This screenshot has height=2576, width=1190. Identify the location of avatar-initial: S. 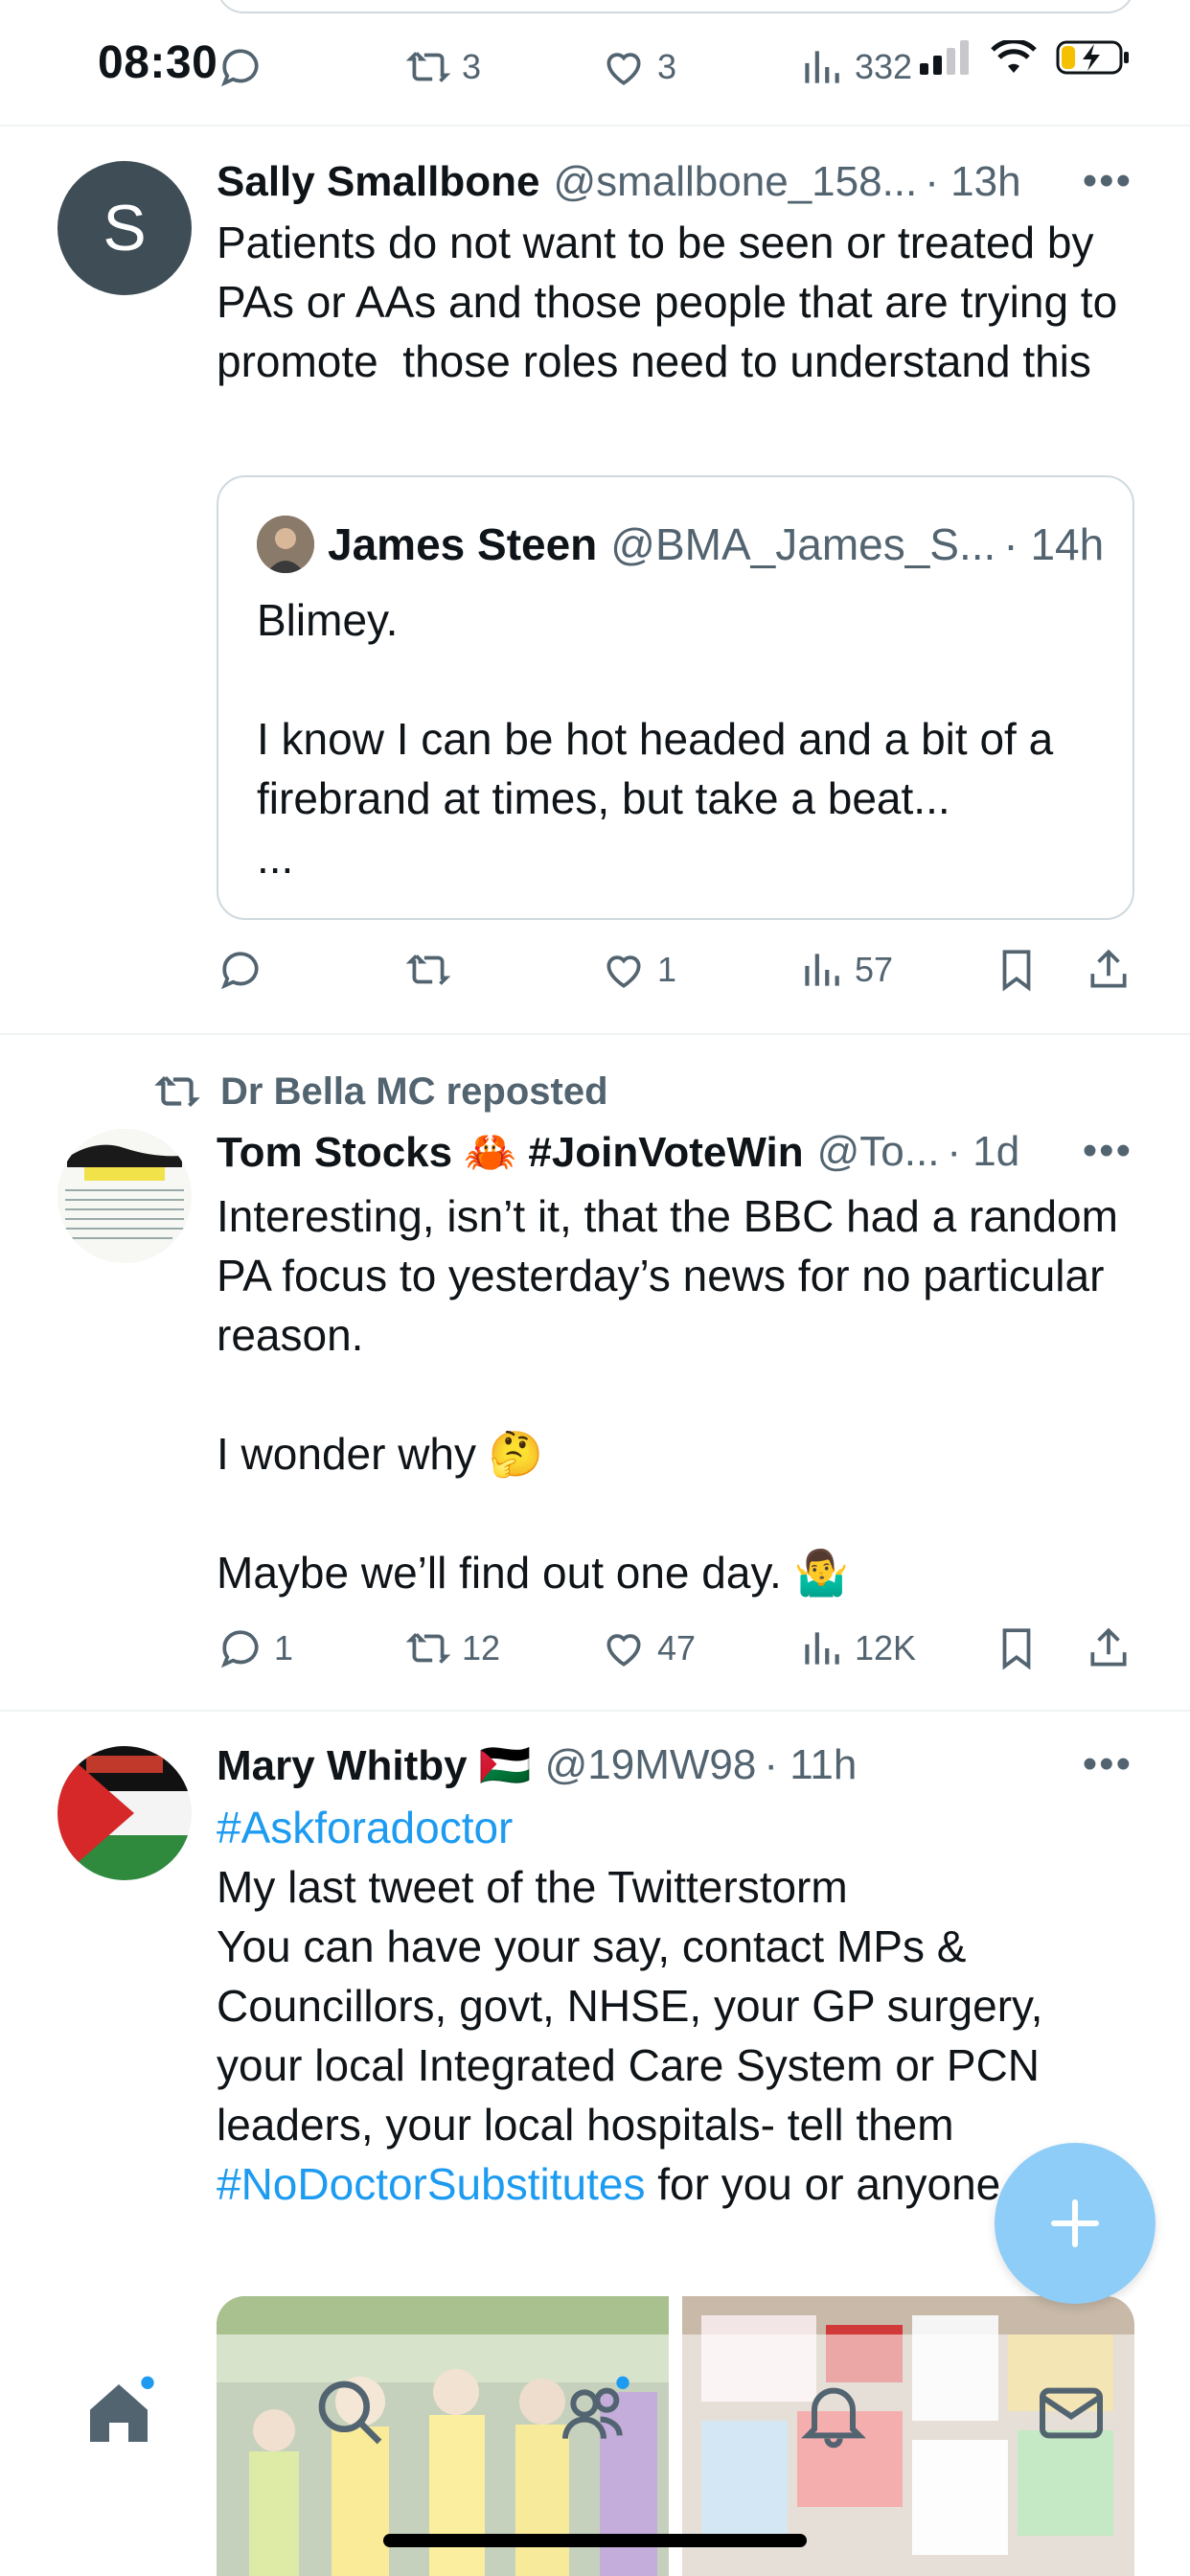
(125, 228).